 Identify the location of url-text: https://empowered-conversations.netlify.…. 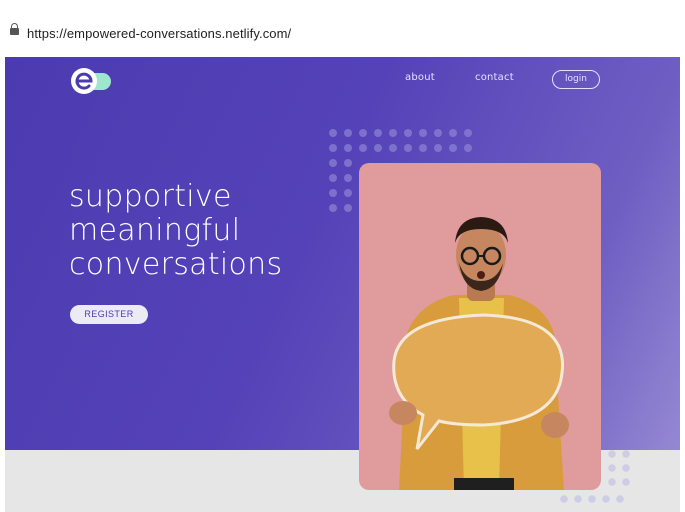
(159, 33).